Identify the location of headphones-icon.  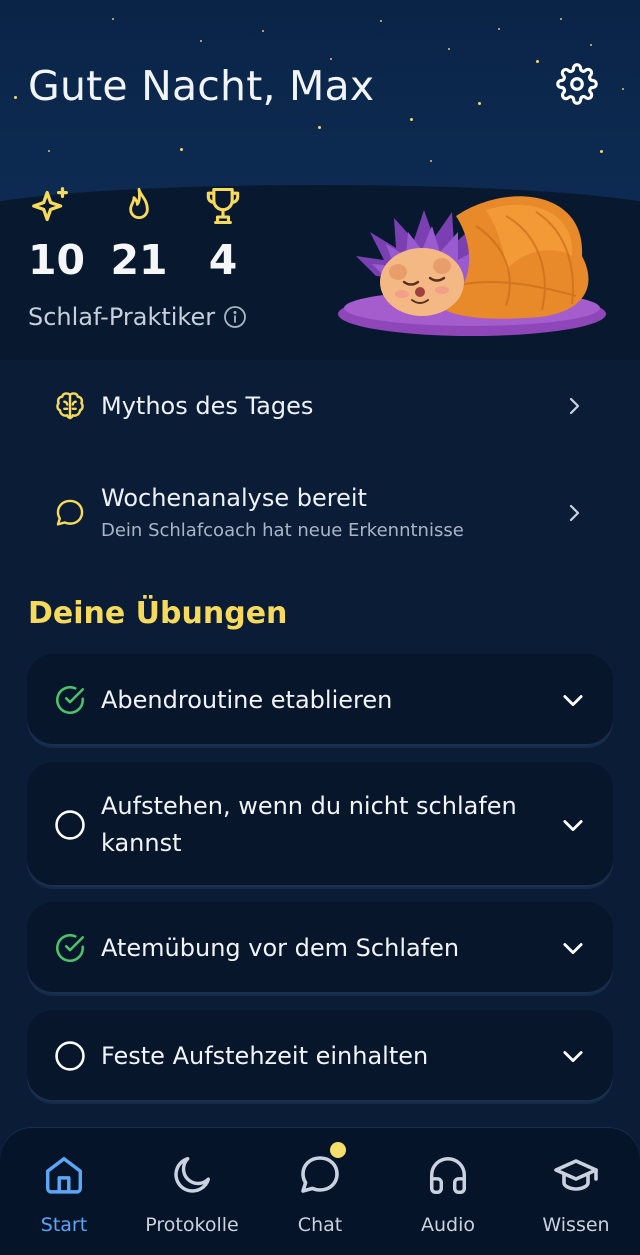
(448, 1175).